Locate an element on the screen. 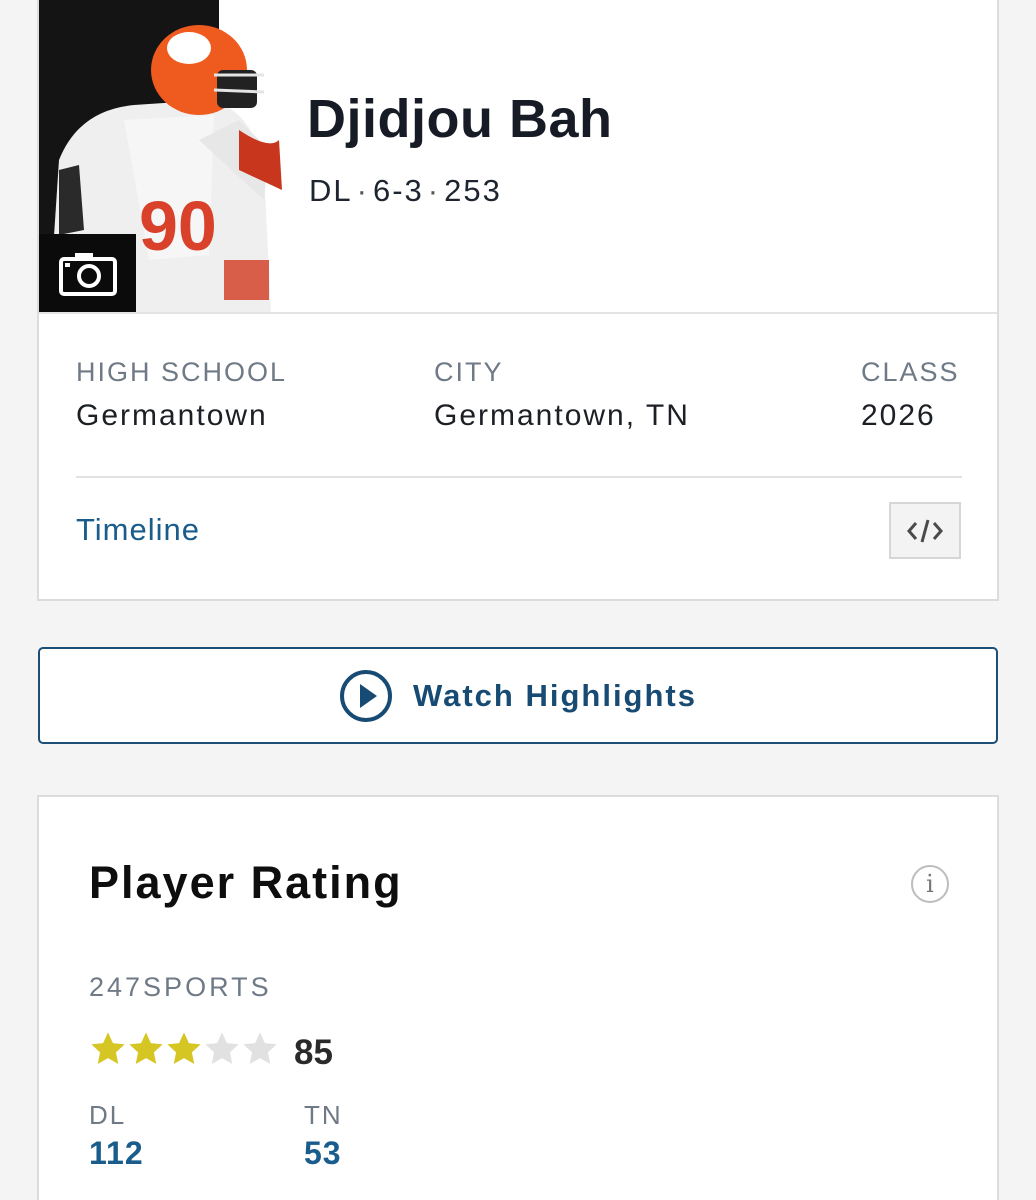 Image resolution: width=1036 pixels, height=1200 pixels. player-photo: 90 is located at coordinates (160, 156).